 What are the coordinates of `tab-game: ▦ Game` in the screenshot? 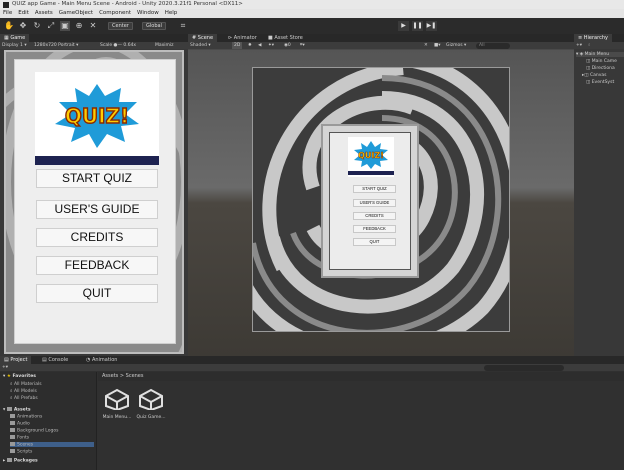 It's located at (15, 38).